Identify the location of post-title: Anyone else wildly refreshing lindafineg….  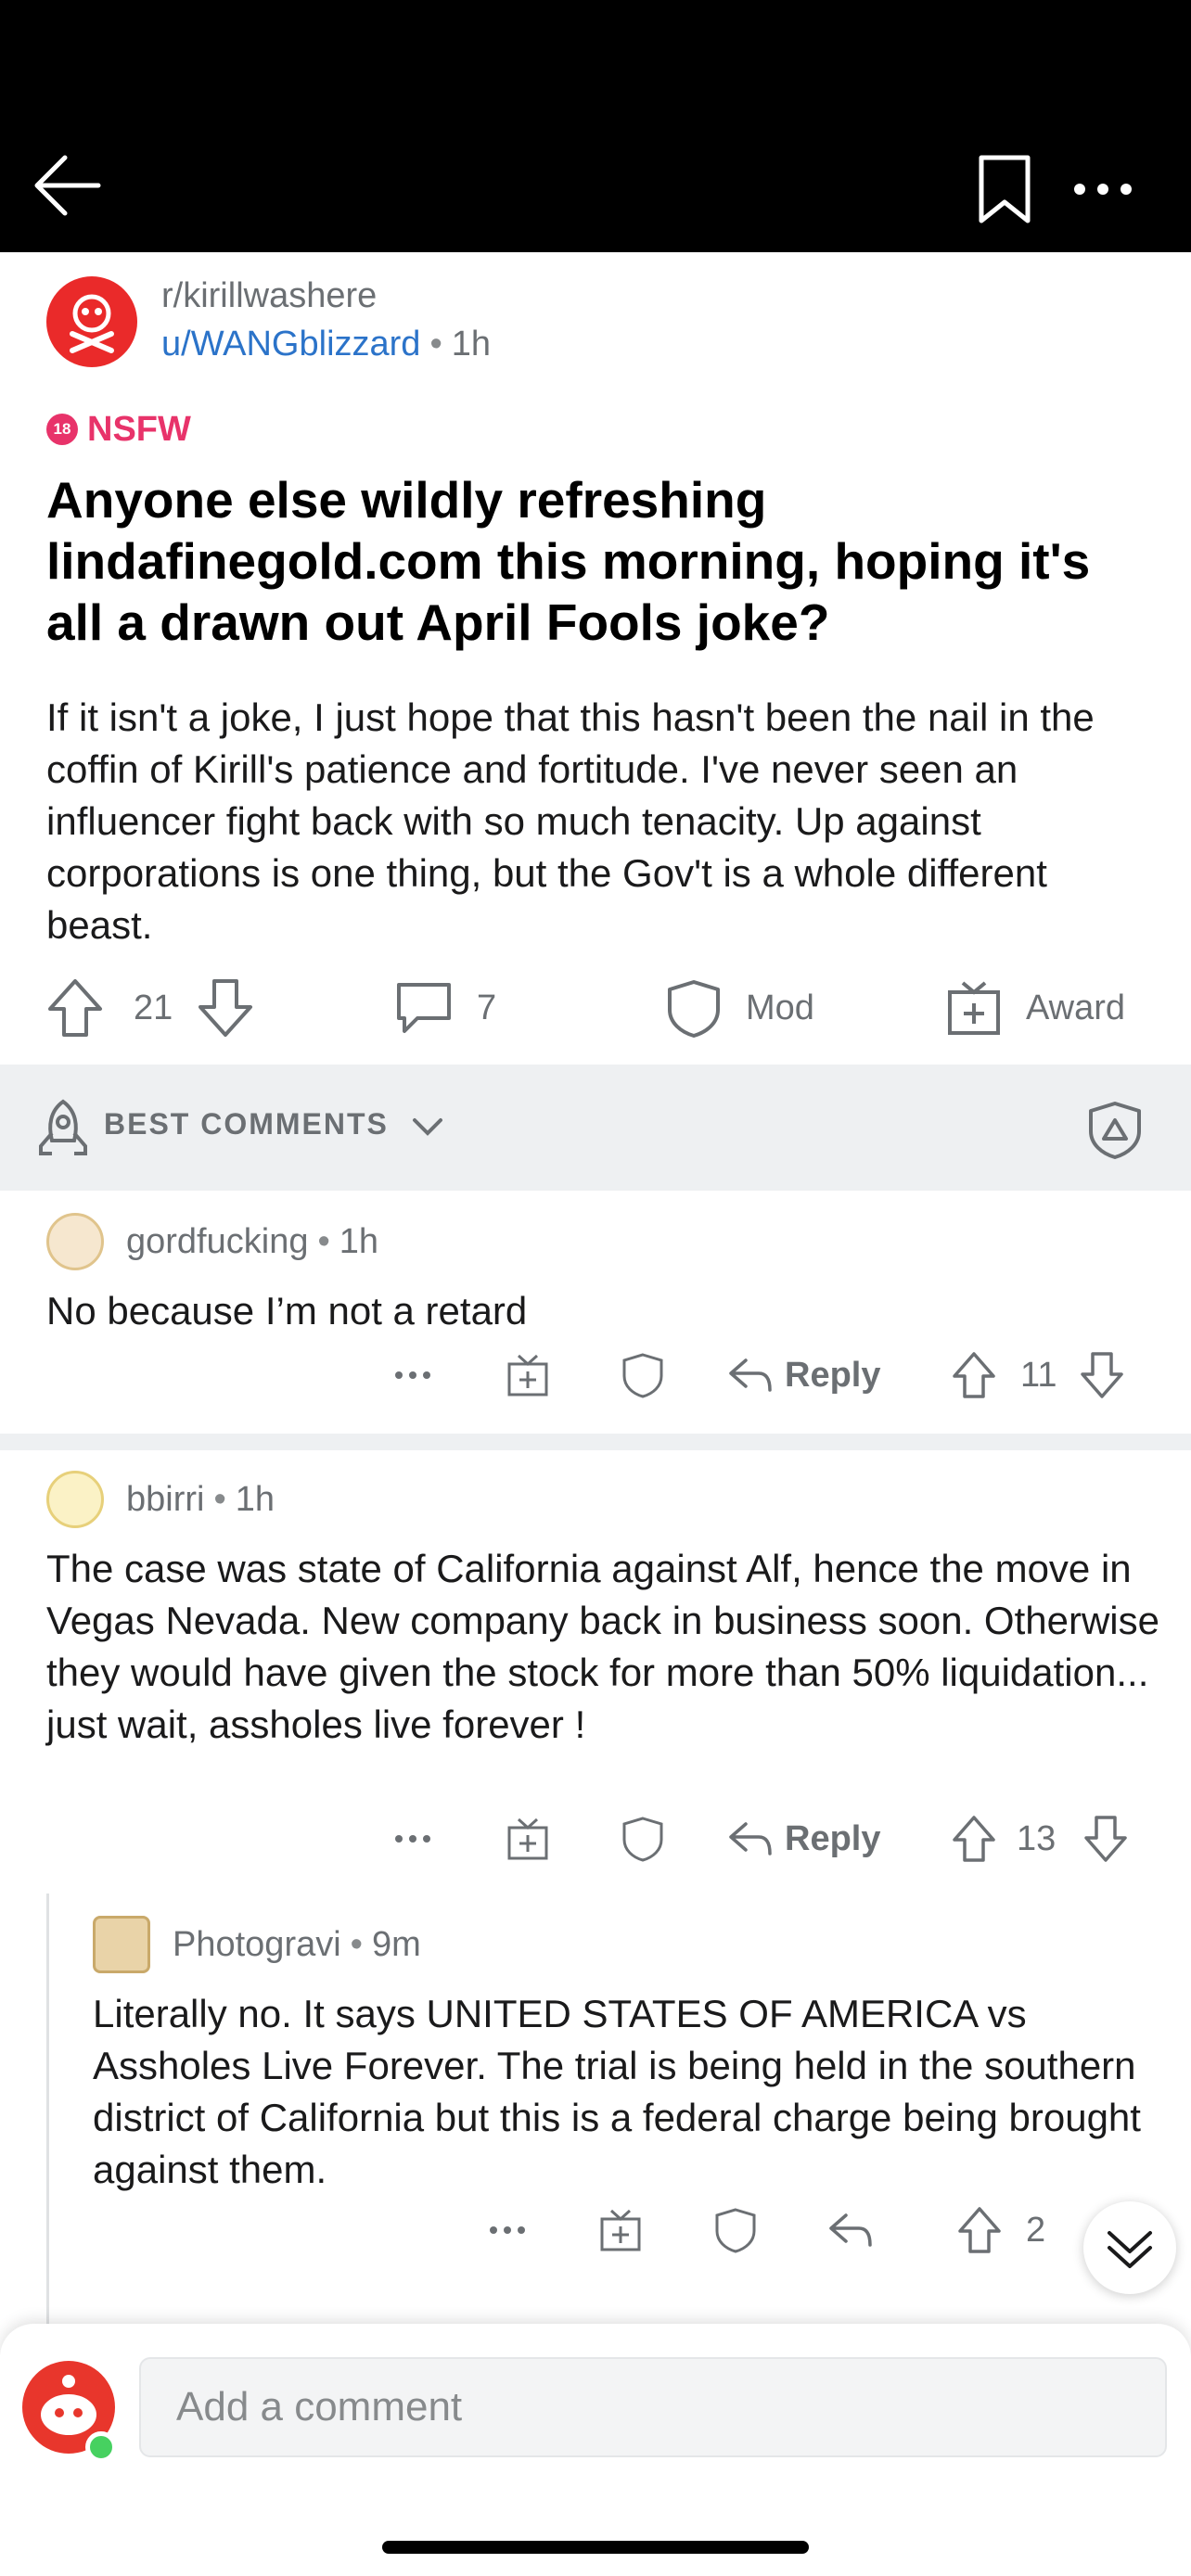
(568, 561).